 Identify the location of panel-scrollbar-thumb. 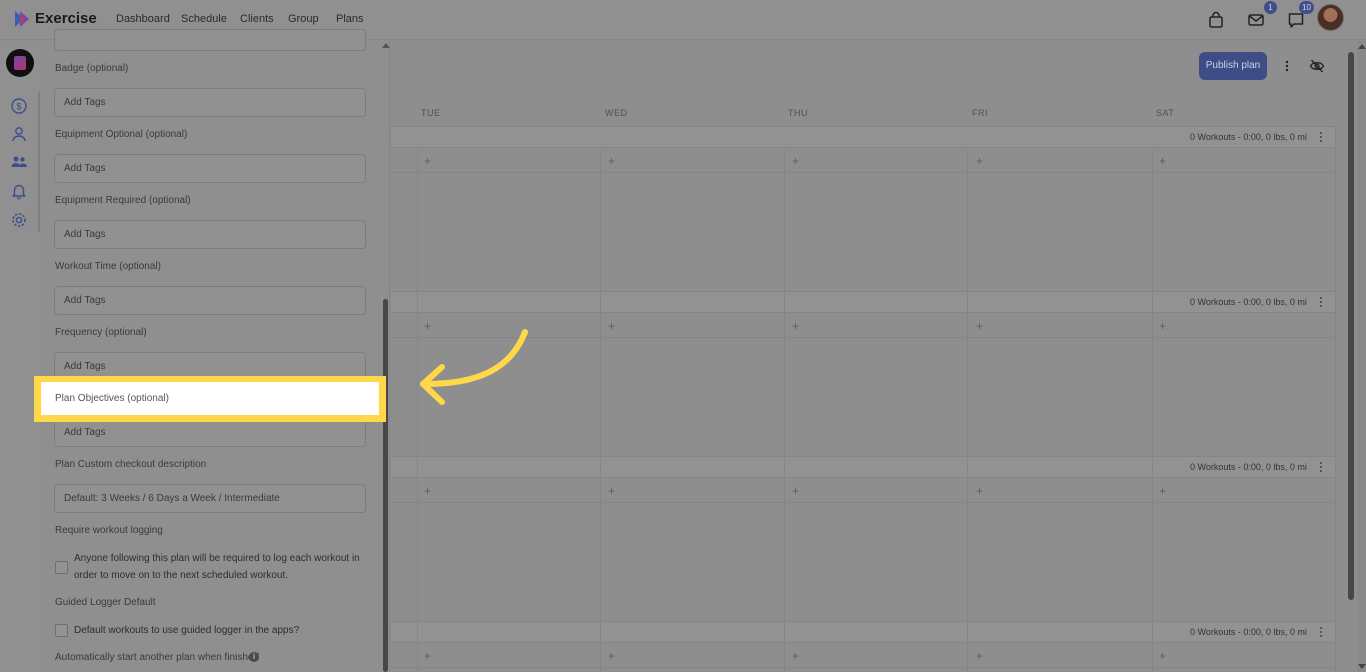
(385, 485).